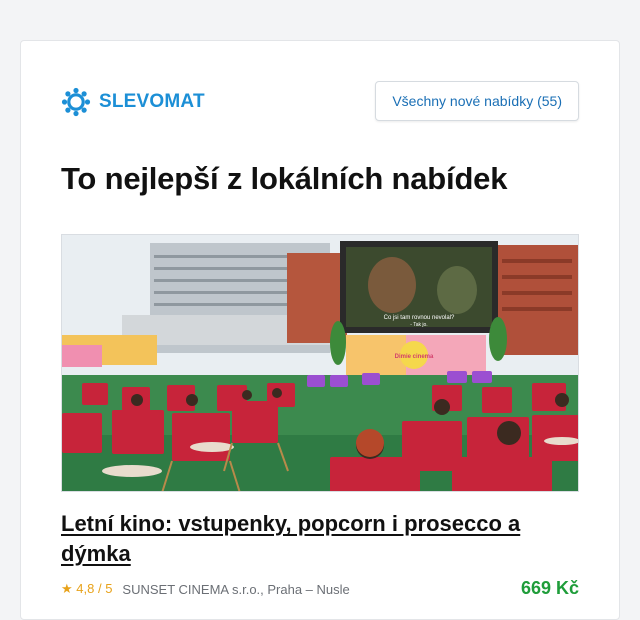  I want to click on page-title: To nejlepší z lokálních nabídek, so click(284, 178).